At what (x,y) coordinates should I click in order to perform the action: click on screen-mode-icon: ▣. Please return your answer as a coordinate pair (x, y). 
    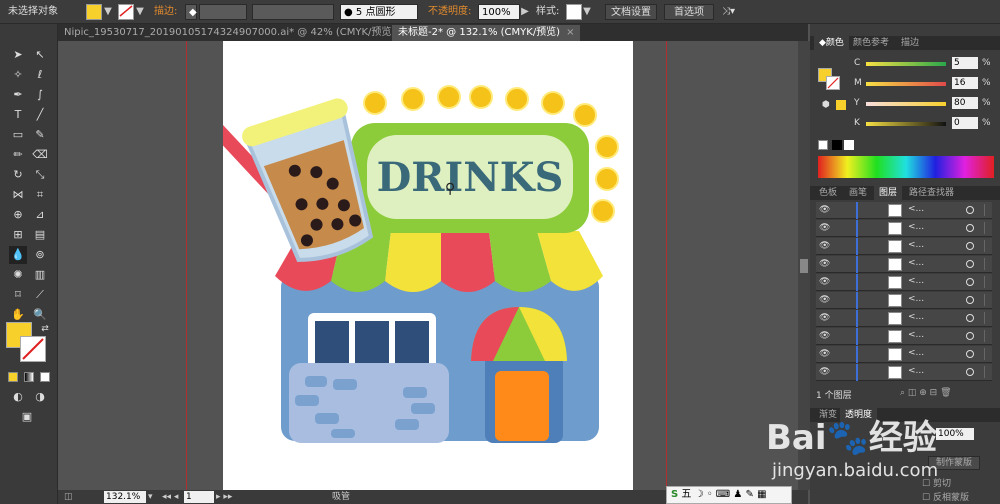
    Looking at the image, I should click on (27, 417).